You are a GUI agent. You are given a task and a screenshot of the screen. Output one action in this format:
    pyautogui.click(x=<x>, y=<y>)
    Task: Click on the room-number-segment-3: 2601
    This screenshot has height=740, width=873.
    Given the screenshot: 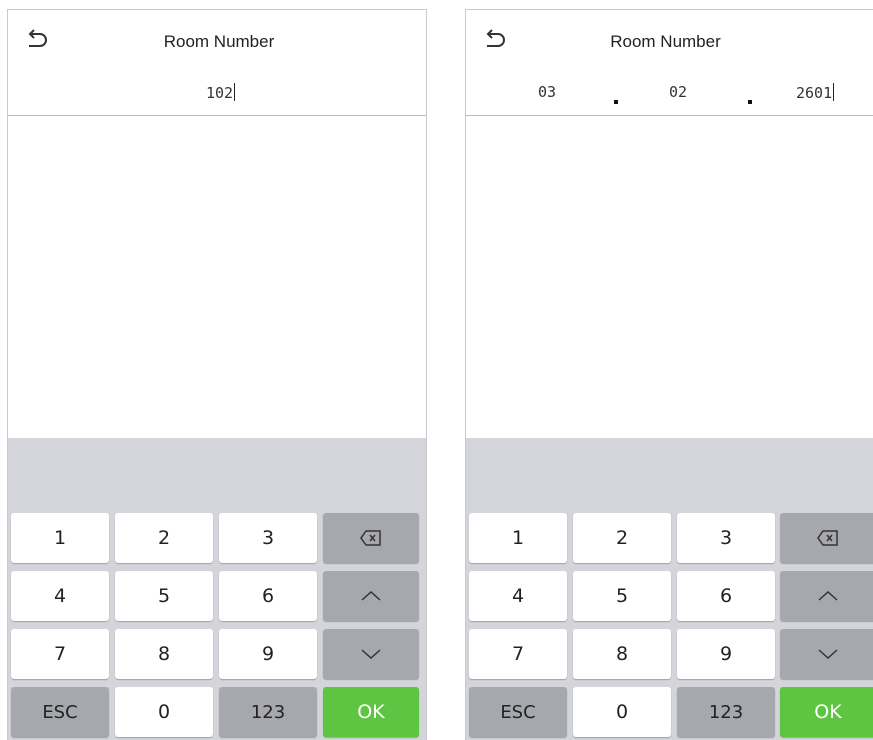 What is the action you would take?
    pyautogui.click(x=815, y=92)
    